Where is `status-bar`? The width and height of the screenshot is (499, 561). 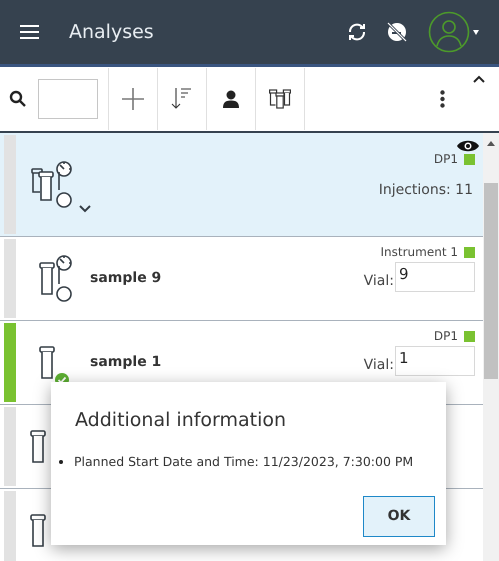 status-bar is located at coordinates (10, 526).